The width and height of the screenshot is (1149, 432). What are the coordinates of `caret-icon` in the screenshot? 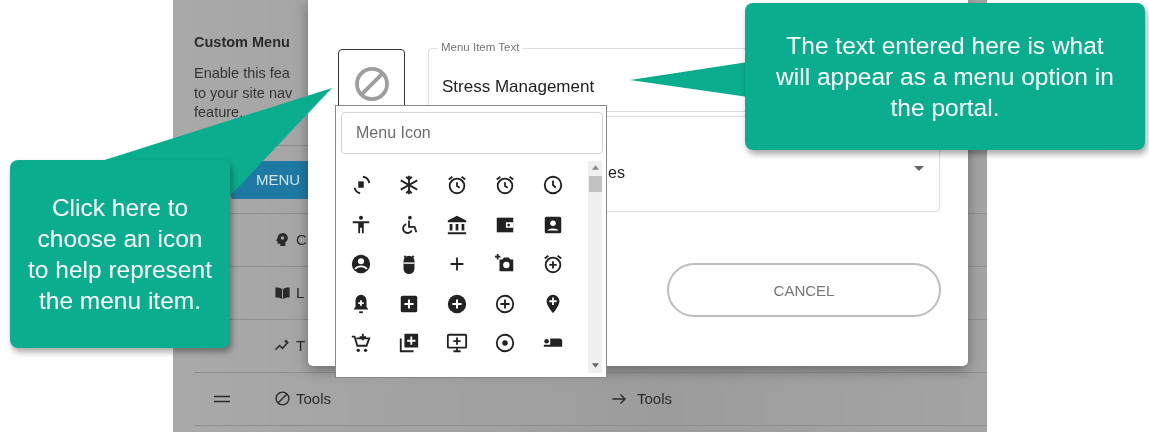 It's located at (919, 168).